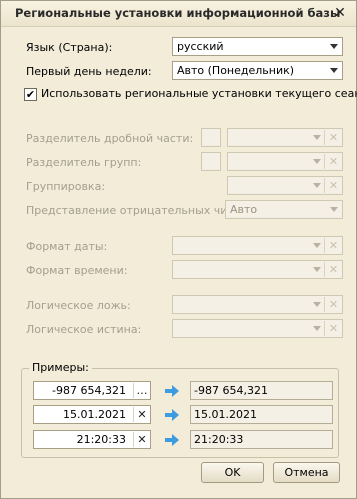 This screenshot has height=499, width=357. Describe the element at coordinates (200, 46) in the screenshot. I see `language-value: русский` at that location.